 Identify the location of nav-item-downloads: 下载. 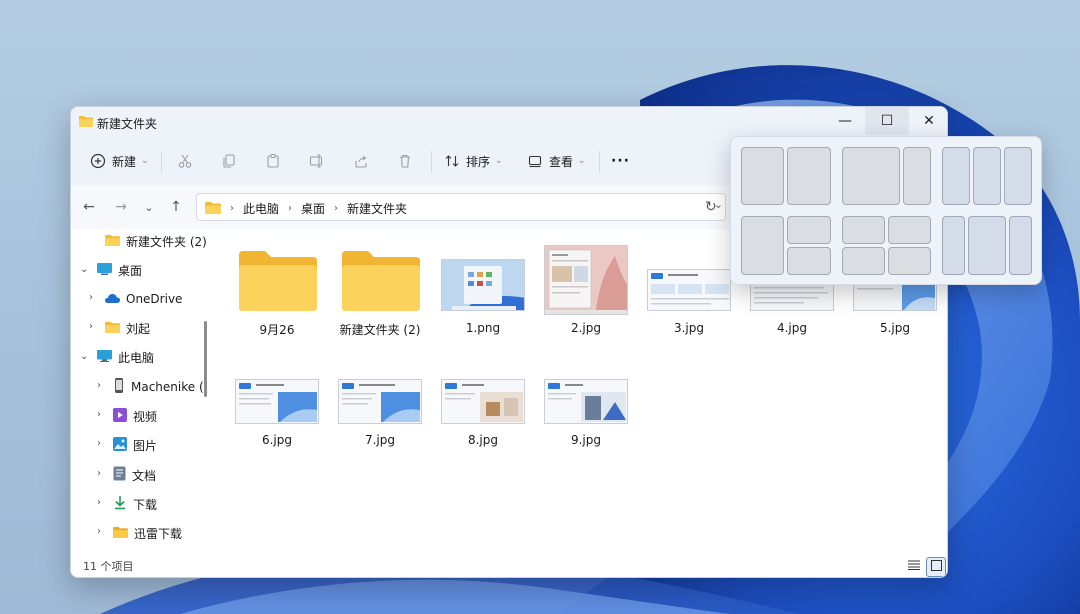
(135, 504).